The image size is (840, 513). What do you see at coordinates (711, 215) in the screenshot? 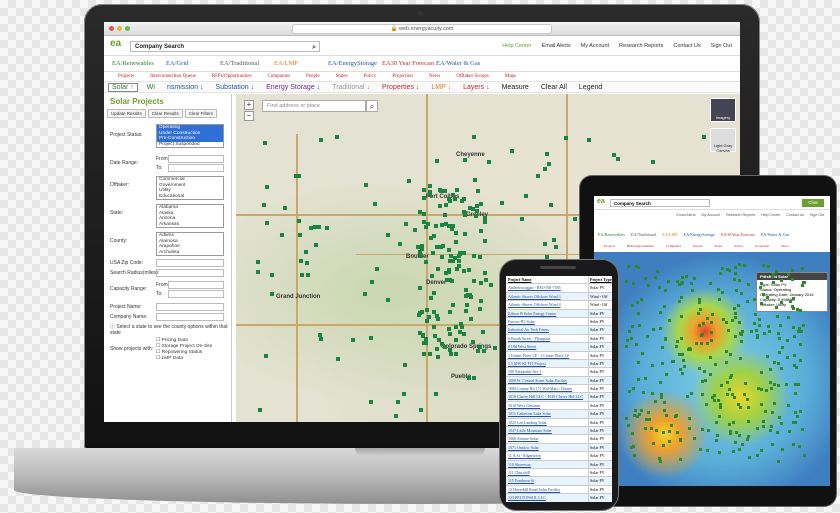
I see `tablet-link: My Account` at bounding box center [711, 215].